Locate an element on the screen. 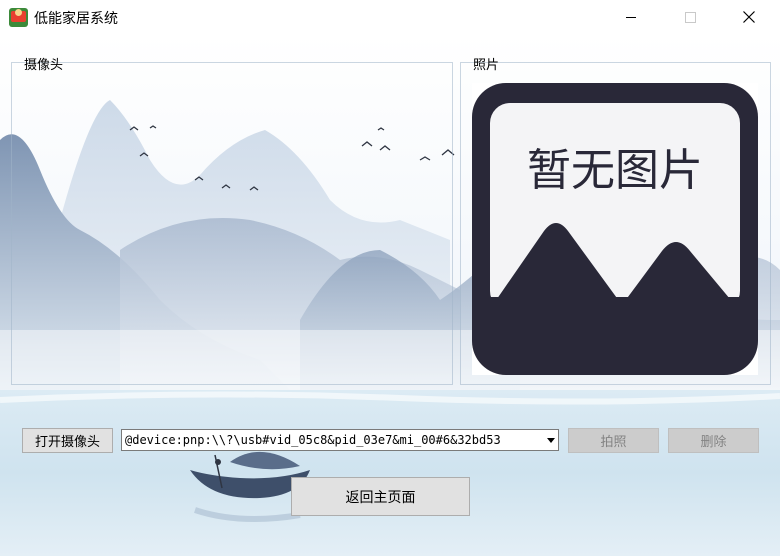 The width and height of the screenshot is (780, 556). minimize-button is located at coordinates (631, 17).